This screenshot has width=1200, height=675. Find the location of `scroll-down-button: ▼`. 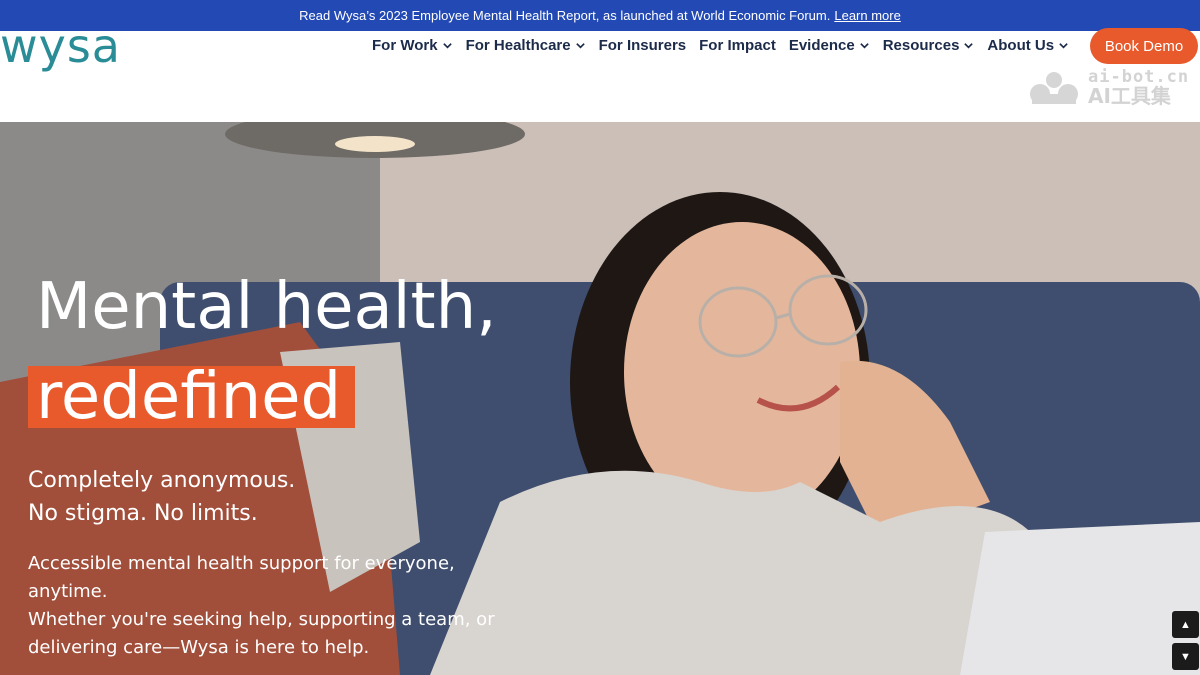

scroll-down-button: ▼ is located at coordinates (1185, 656).